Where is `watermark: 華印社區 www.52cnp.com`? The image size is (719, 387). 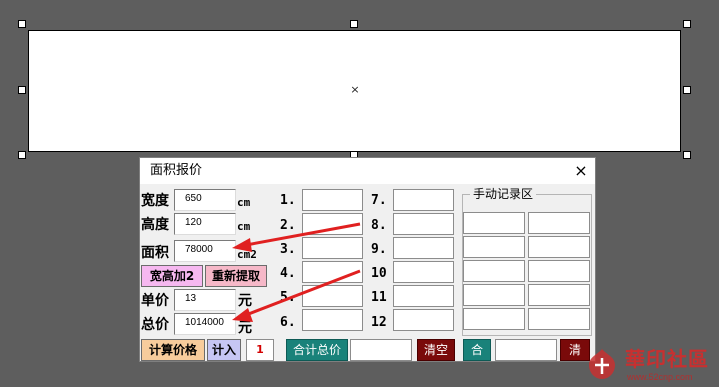
watermark: 華印社區 www.52cnp.com is located at coordinates (652, 366).